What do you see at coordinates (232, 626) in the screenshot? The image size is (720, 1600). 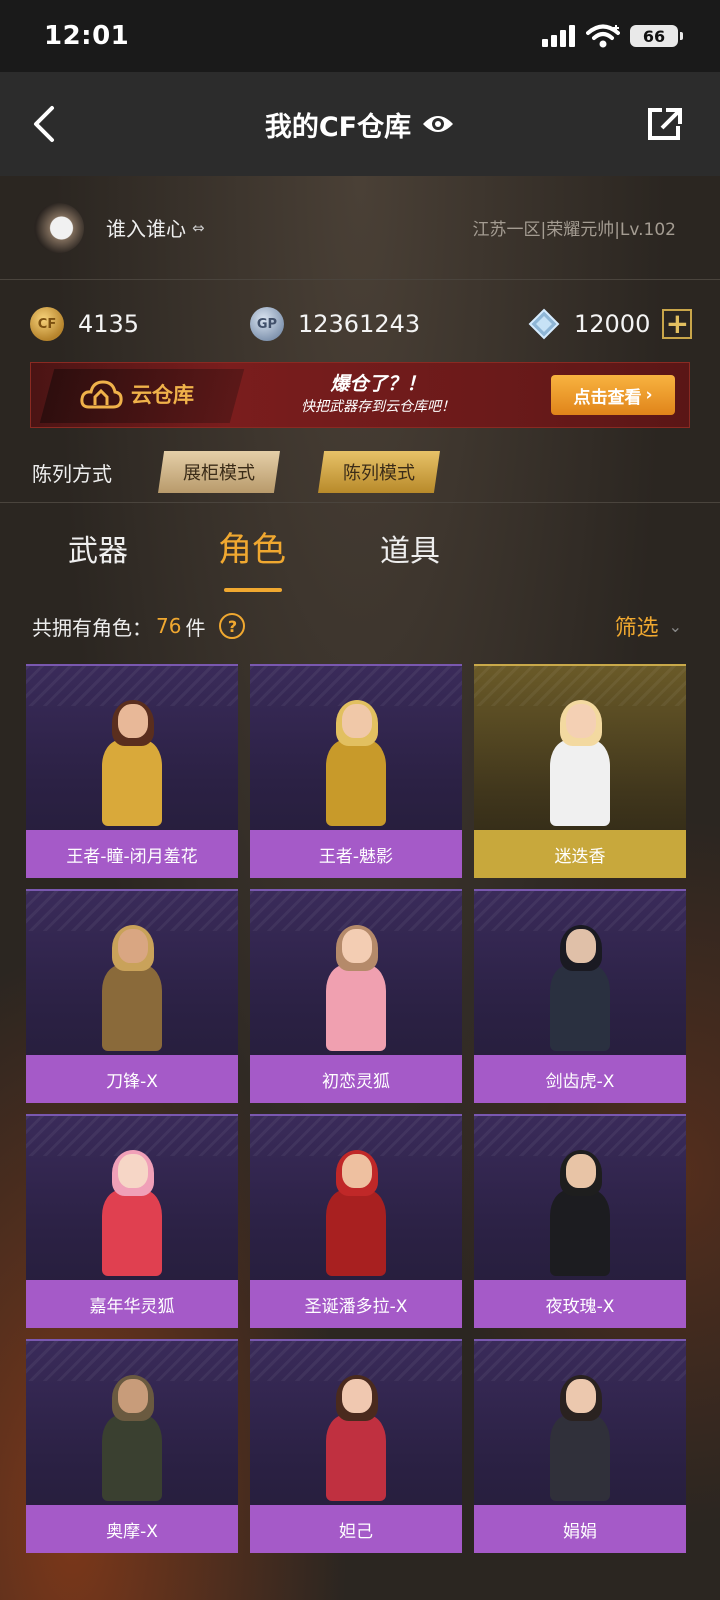 I see `help-icon: ?` at bounding box center [232, 626].